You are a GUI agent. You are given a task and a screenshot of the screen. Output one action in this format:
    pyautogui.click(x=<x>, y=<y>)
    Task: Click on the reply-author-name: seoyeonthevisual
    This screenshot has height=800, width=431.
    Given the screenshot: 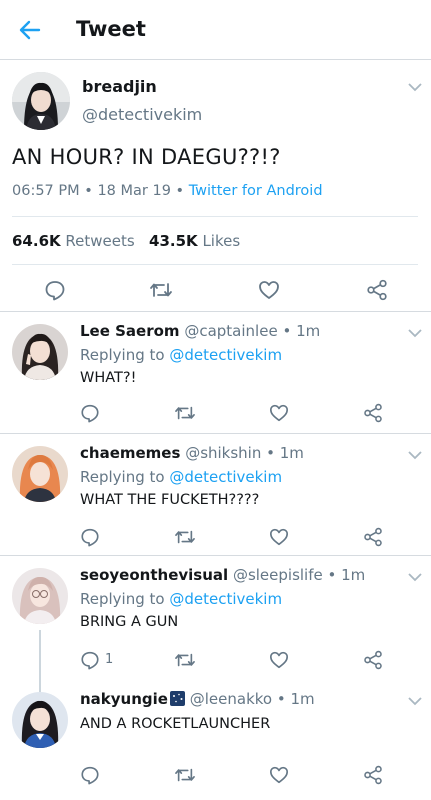 What is the action you would take?
    pyautogui.click(x=154, y=575)
    